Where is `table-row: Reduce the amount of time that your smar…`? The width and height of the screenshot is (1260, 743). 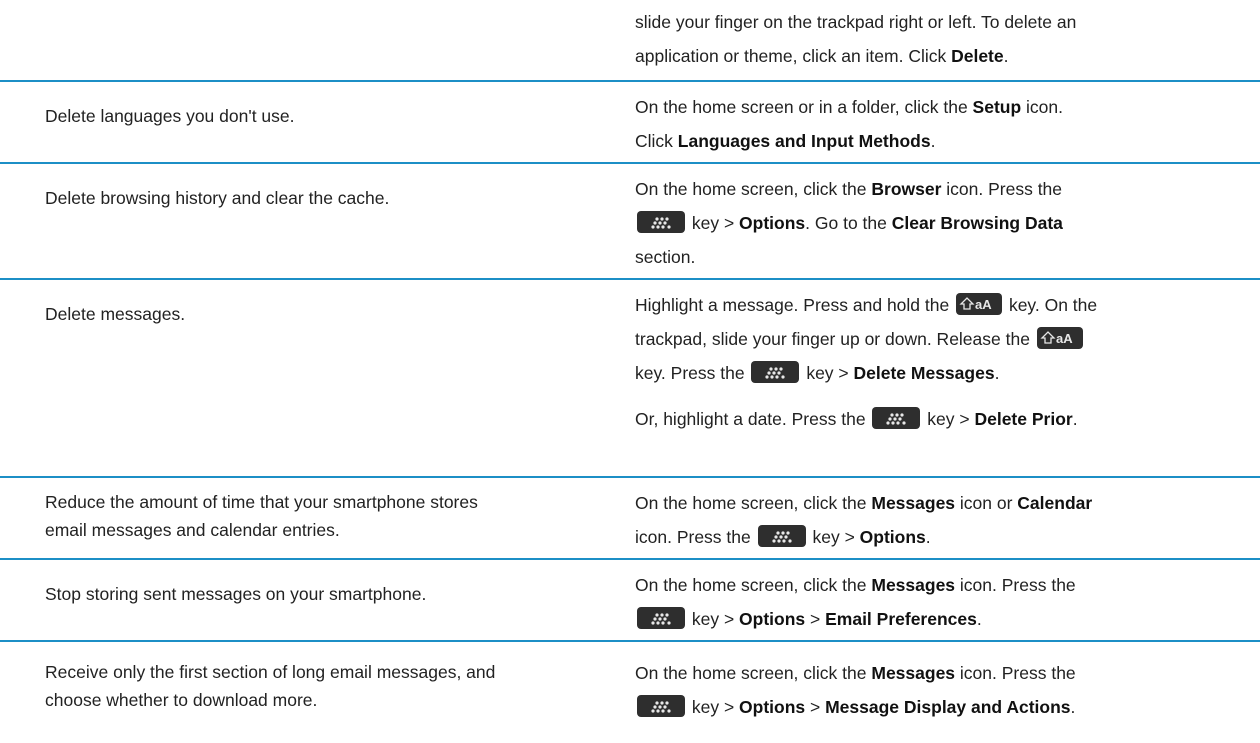
table-row: Reduce the amount of time that your smar… is located at coordinates (630, 518).